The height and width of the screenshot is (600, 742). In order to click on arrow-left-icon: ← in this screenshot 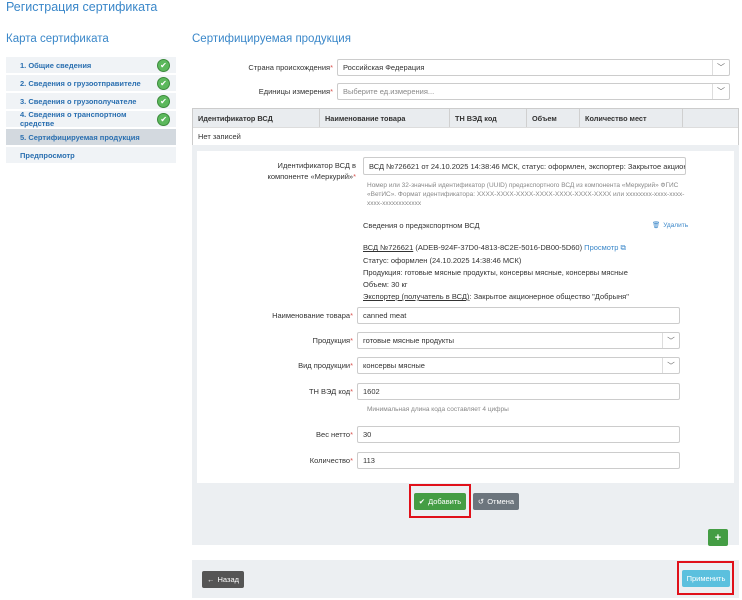, I will do `click(211, 579)`.